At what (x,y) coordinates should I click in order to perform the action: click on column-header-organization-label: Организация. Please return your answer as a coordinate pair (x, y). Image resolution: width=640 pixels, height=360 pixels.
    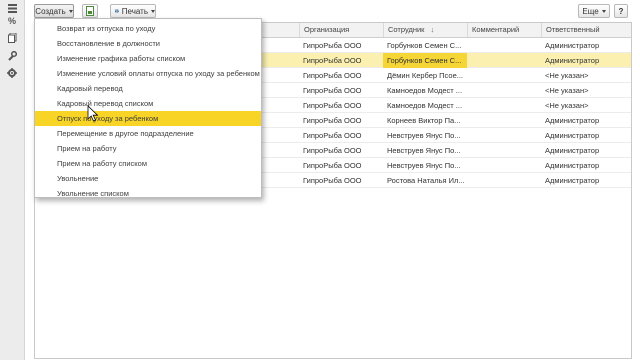
    Looking at the image, I should click on (327, 29).